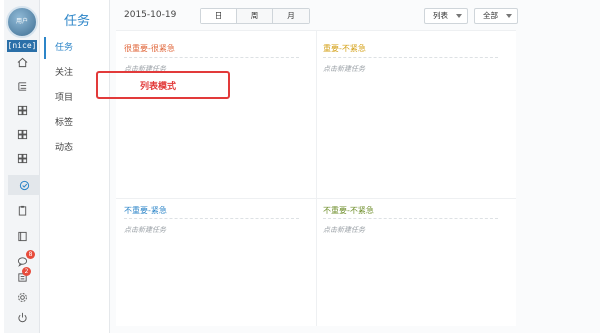 The height and width of the screenshot is (333, 600). I want to click on nav-item-activity: 动态, so click(76, 148).